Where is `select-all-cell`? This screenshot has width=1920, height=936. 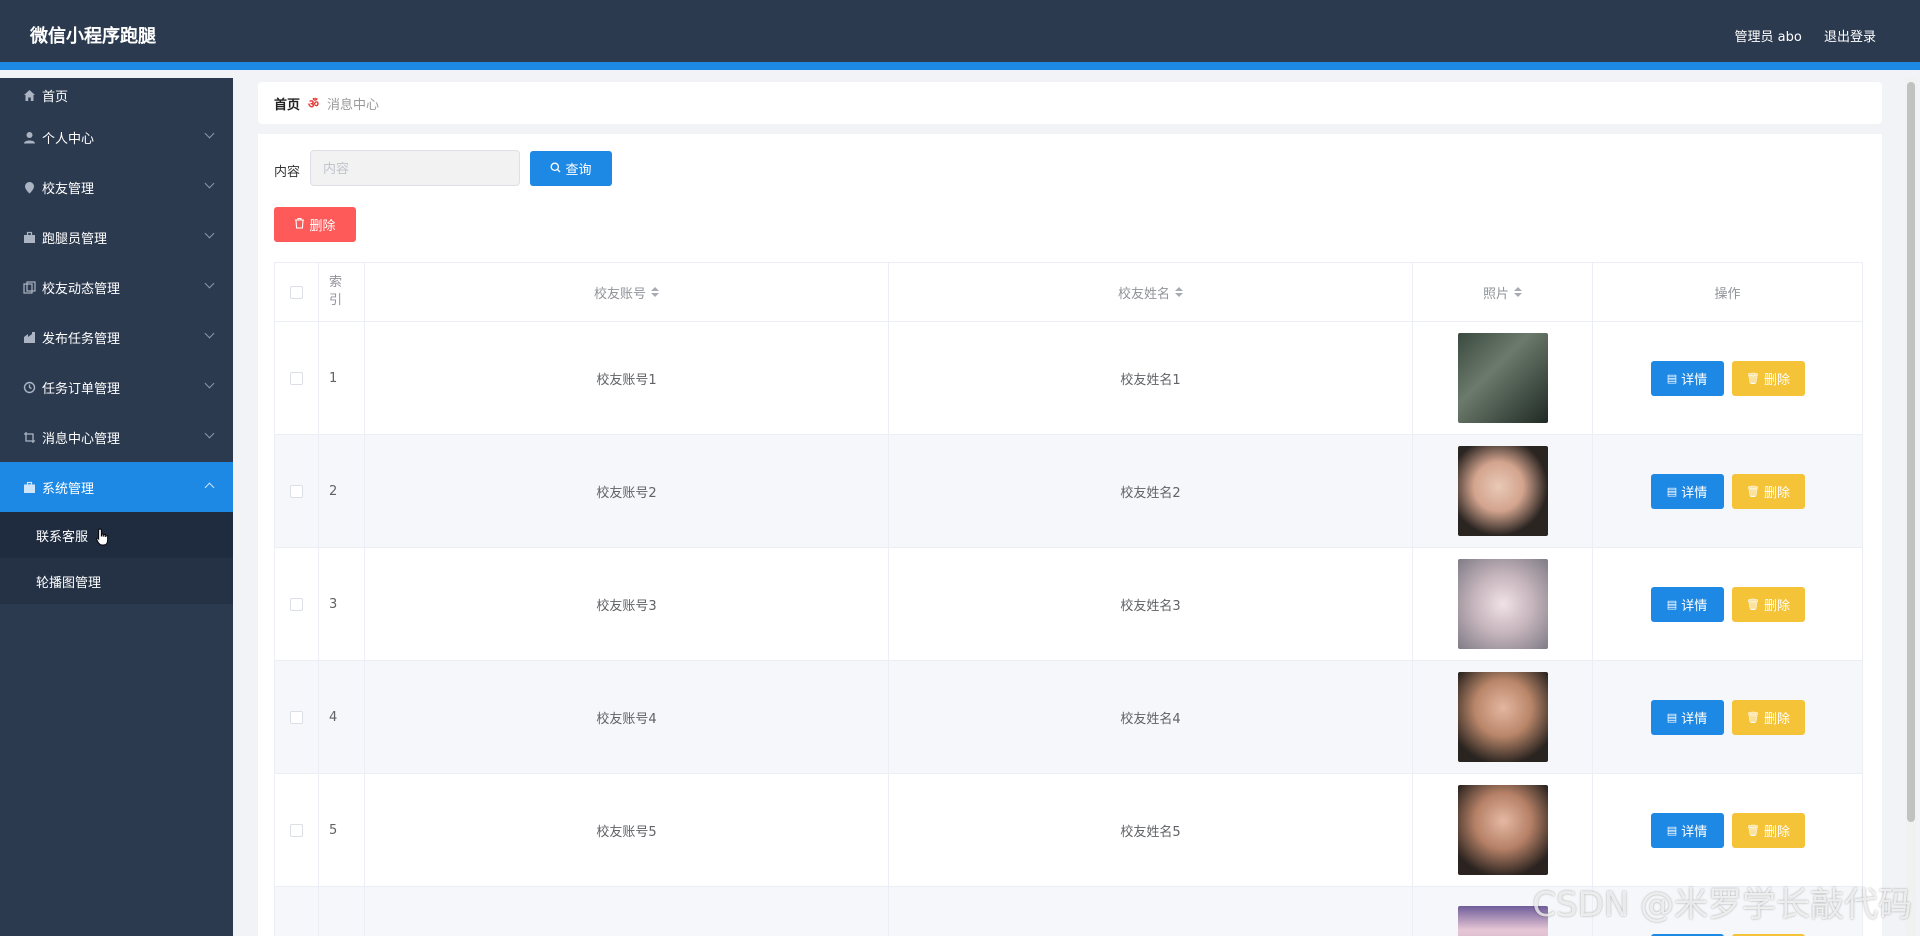
select-all-cell is located at coordinates (296, 292).